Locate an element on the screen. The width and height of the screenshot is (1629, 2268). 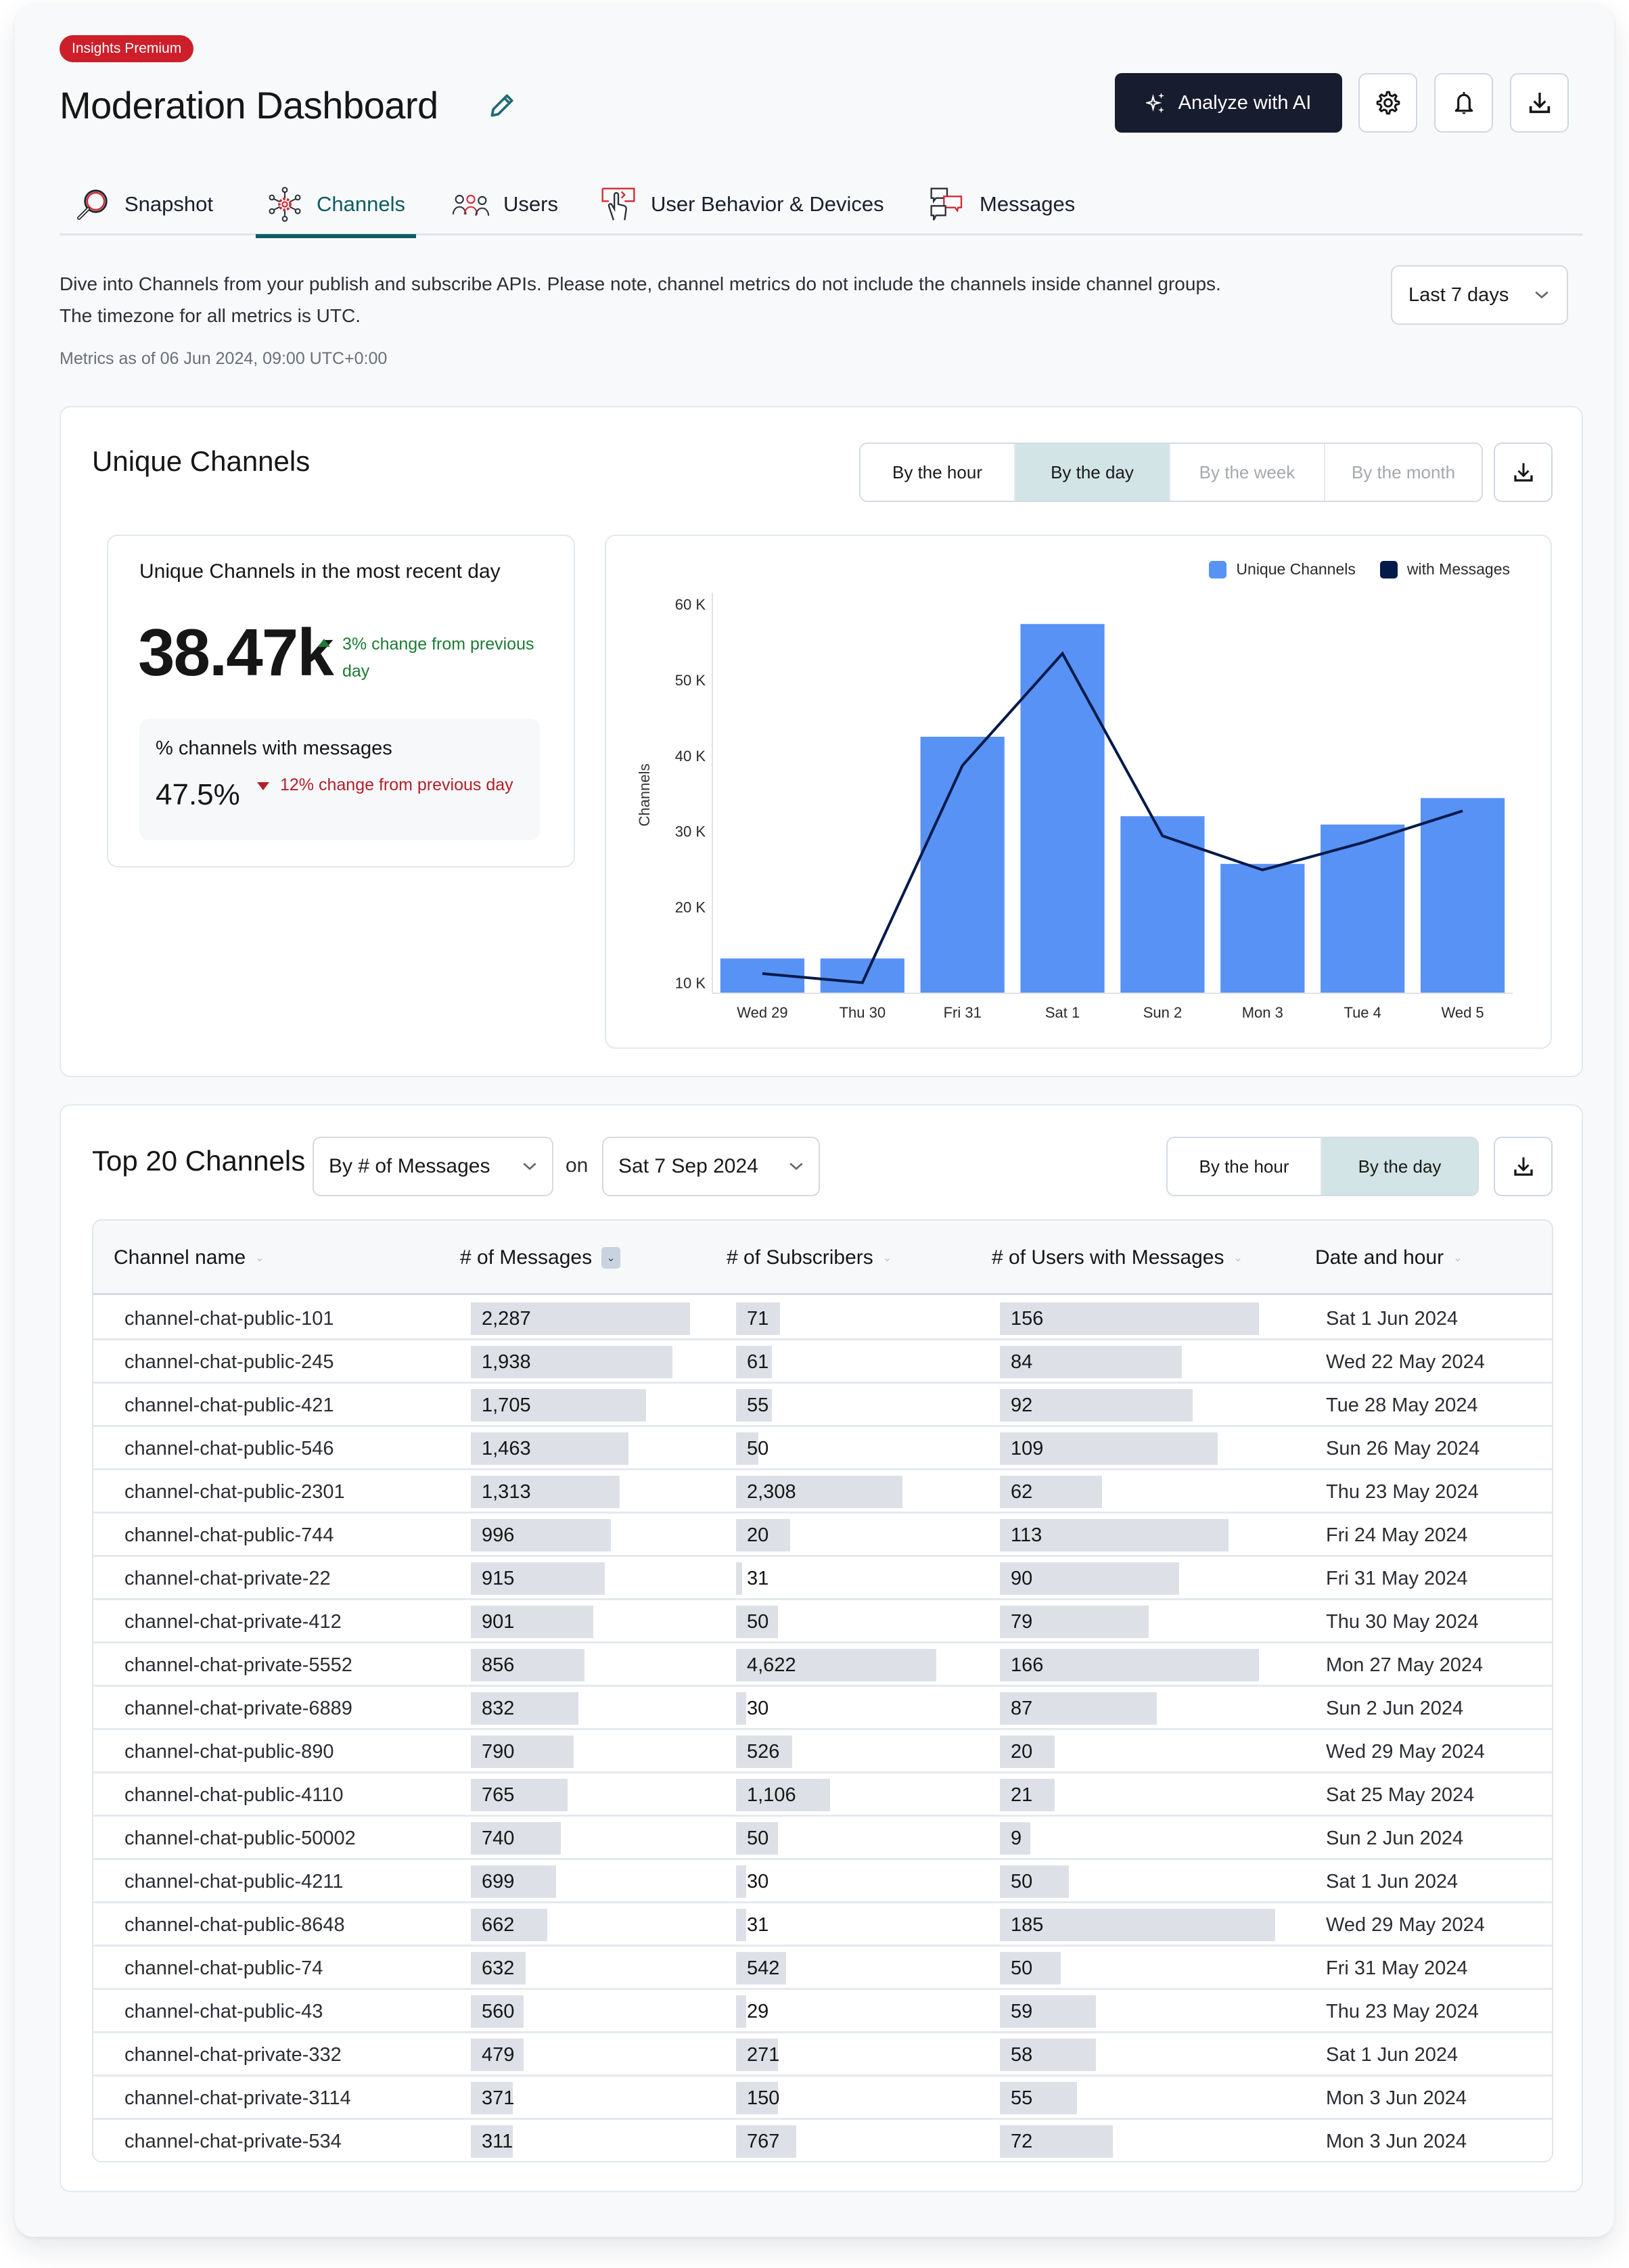
y-tick-label: 50 K is located at coordinates (690, 680).